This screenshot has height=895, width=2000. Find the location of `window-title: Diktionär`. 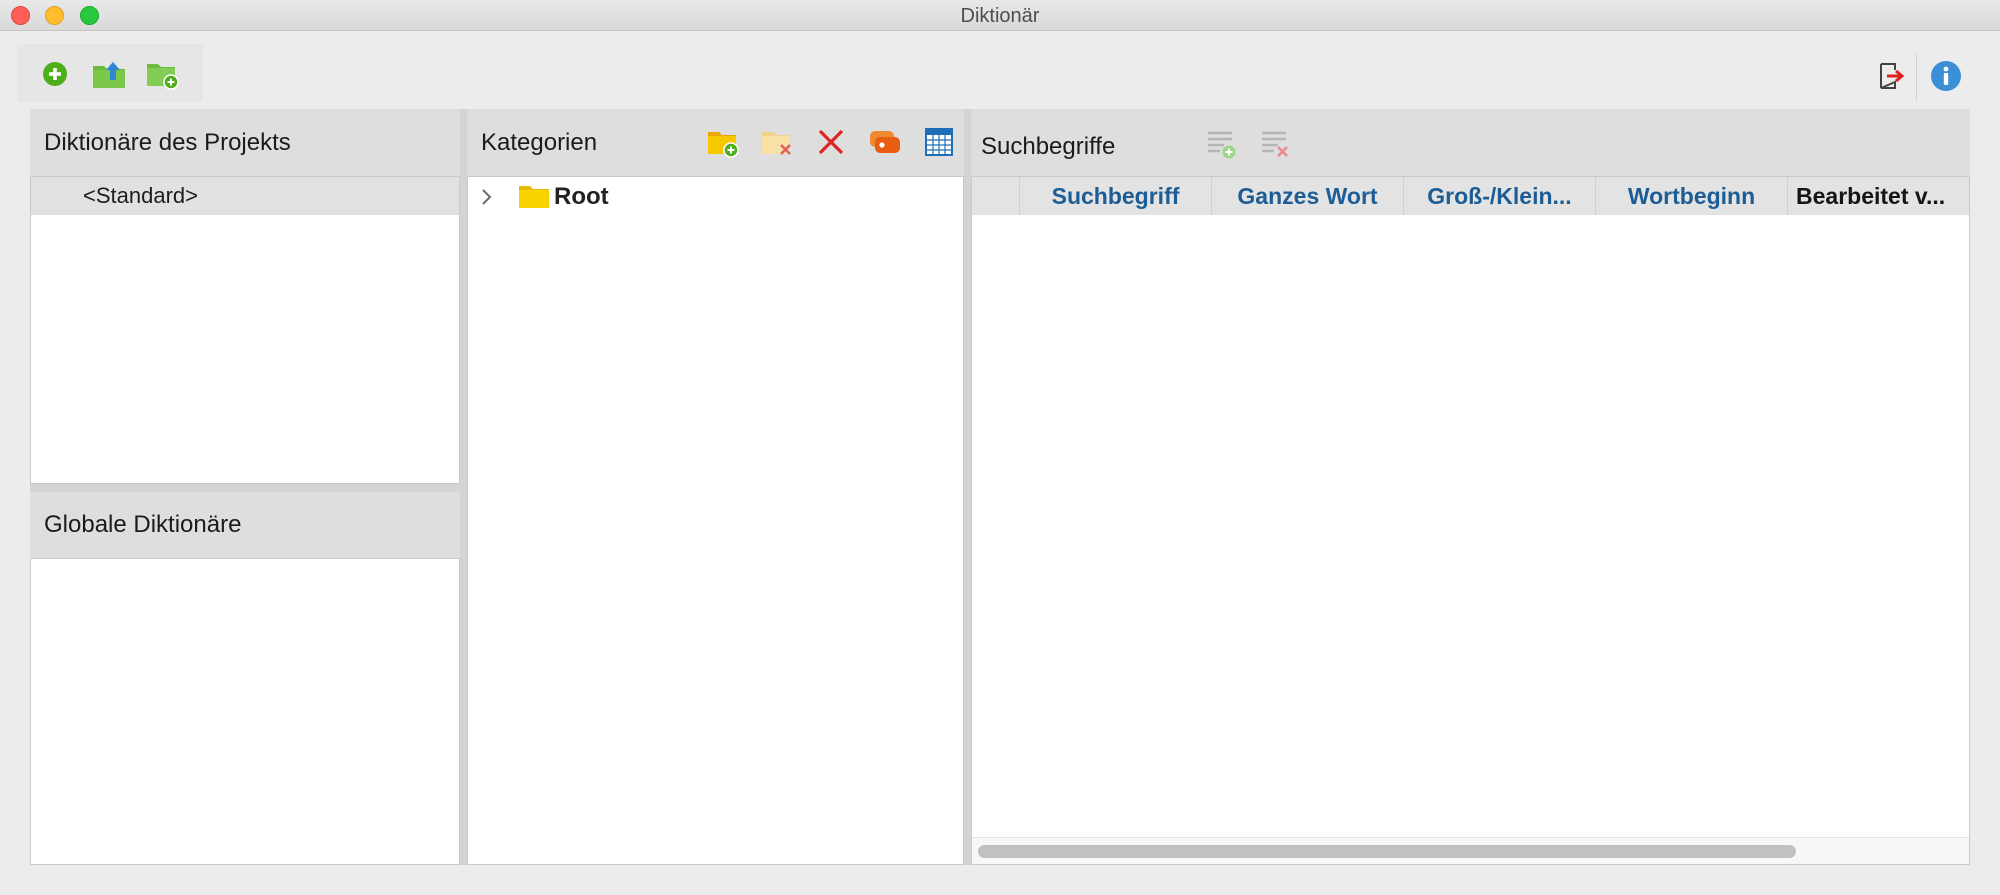

window-title: Diktionär is located at coordinates (1000, 16).